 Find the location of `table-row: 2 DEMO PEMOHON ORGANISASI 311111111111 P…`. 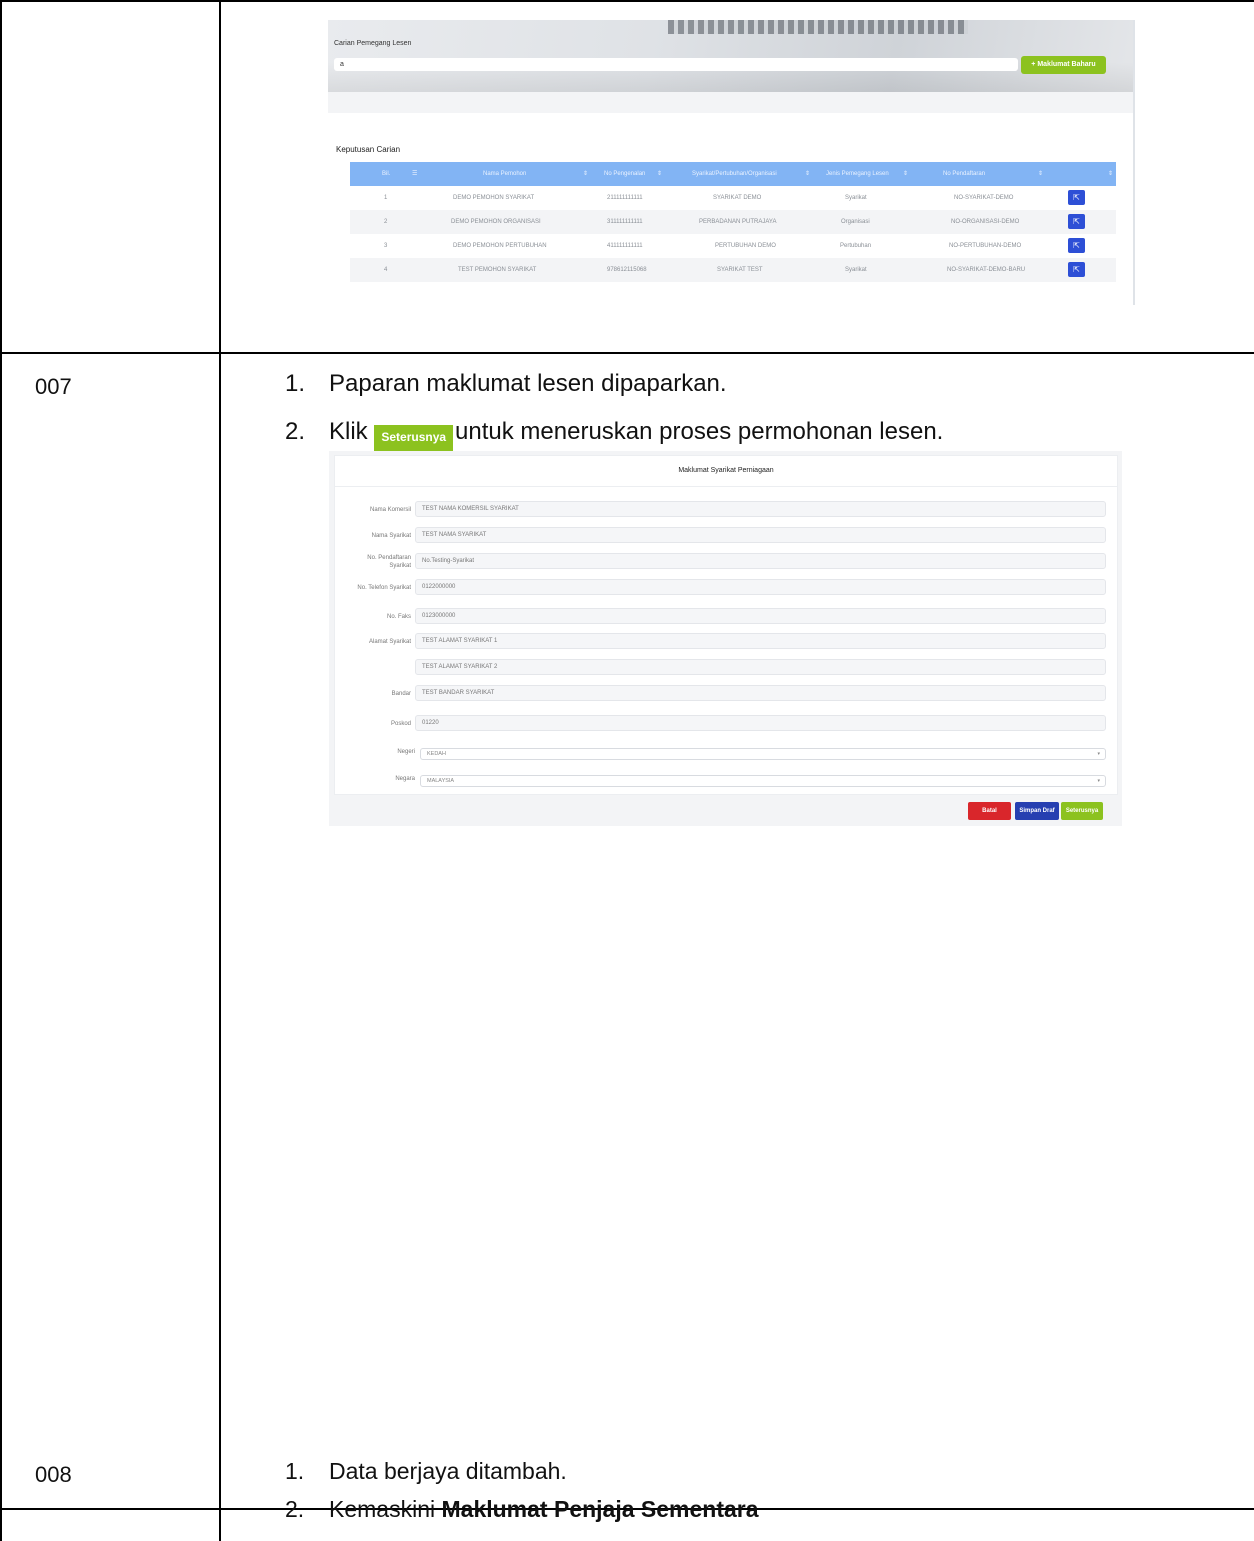

table-row: 2 DEMO PEMOHON ORGANISASI 311111111111 P… is located at coordinates (733, 222).